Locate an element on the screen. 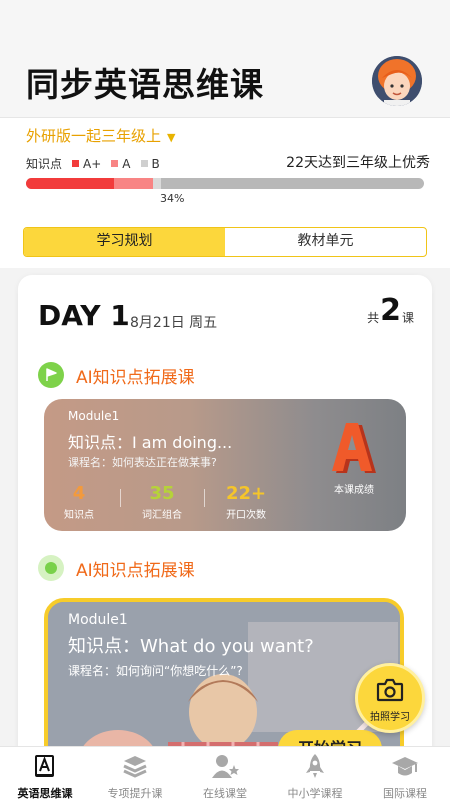  tab-study-plan: 学习规划 is located at coordinates (124, 242).